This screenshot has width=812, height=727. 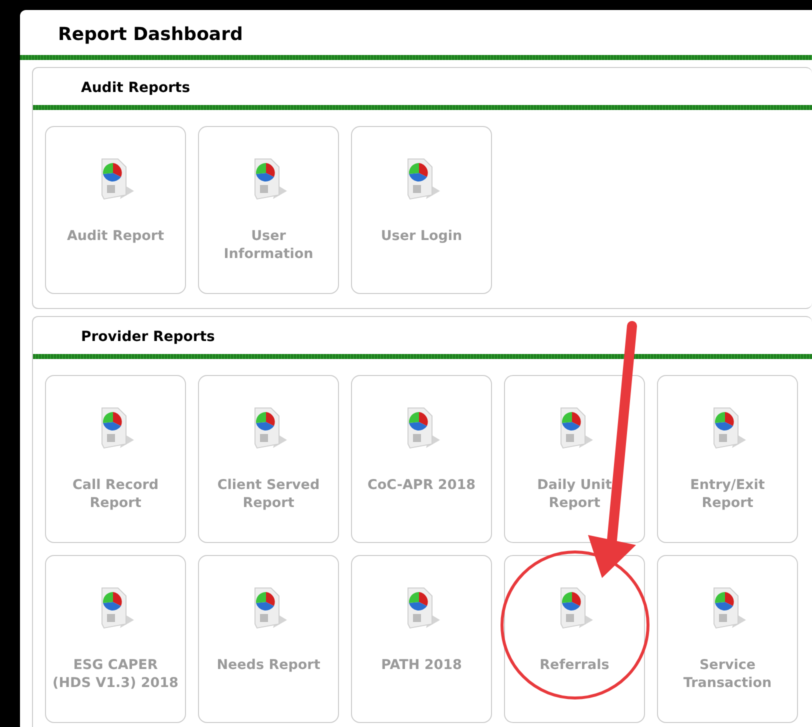 What do you see at coordinates (421, 639) in the screenshot?
I see `report-tile: PATH 2018` at bounding box center [421, 639].